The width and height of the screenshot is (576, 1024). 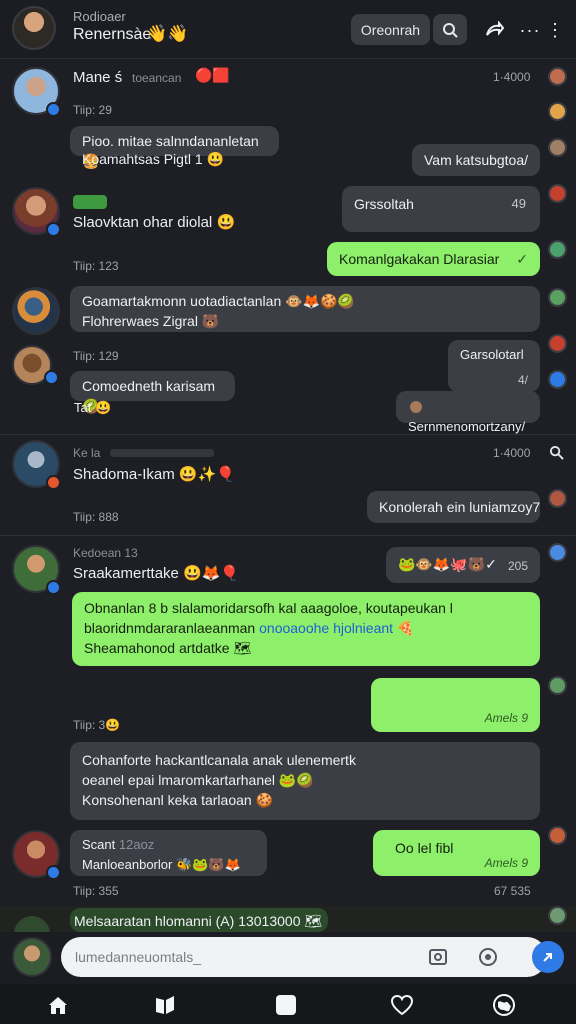 What do you see at coordinates (548, 957) in the screenshot?
I see `send-button` at bounding box center [548, 957].